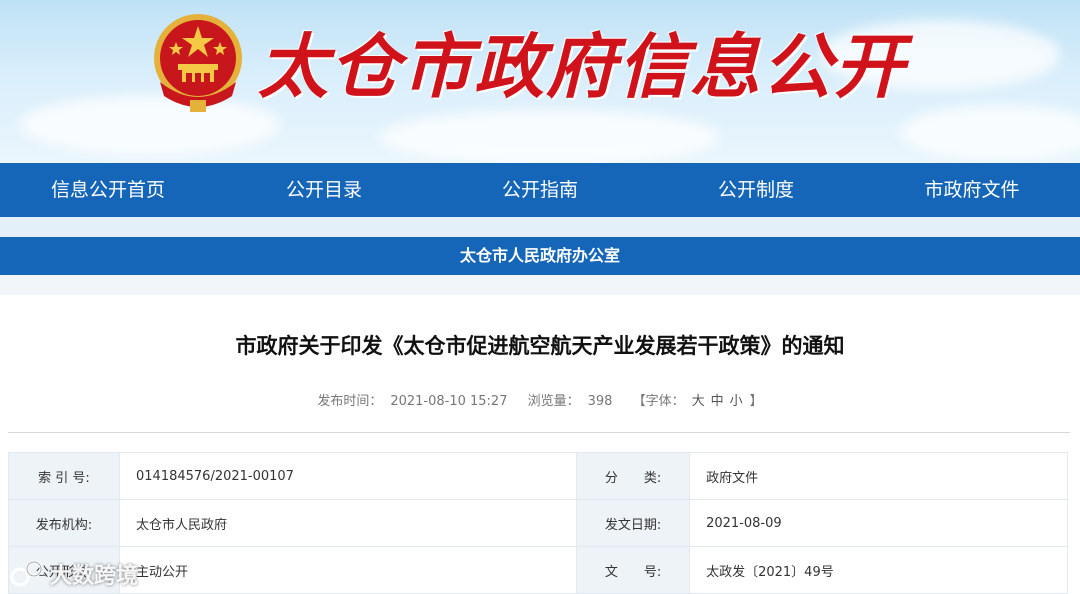  What do you see at coordinates (633, 570) in the screenshot?
I see `label-document-number: 文 号:` at bounding box center [633, 570].